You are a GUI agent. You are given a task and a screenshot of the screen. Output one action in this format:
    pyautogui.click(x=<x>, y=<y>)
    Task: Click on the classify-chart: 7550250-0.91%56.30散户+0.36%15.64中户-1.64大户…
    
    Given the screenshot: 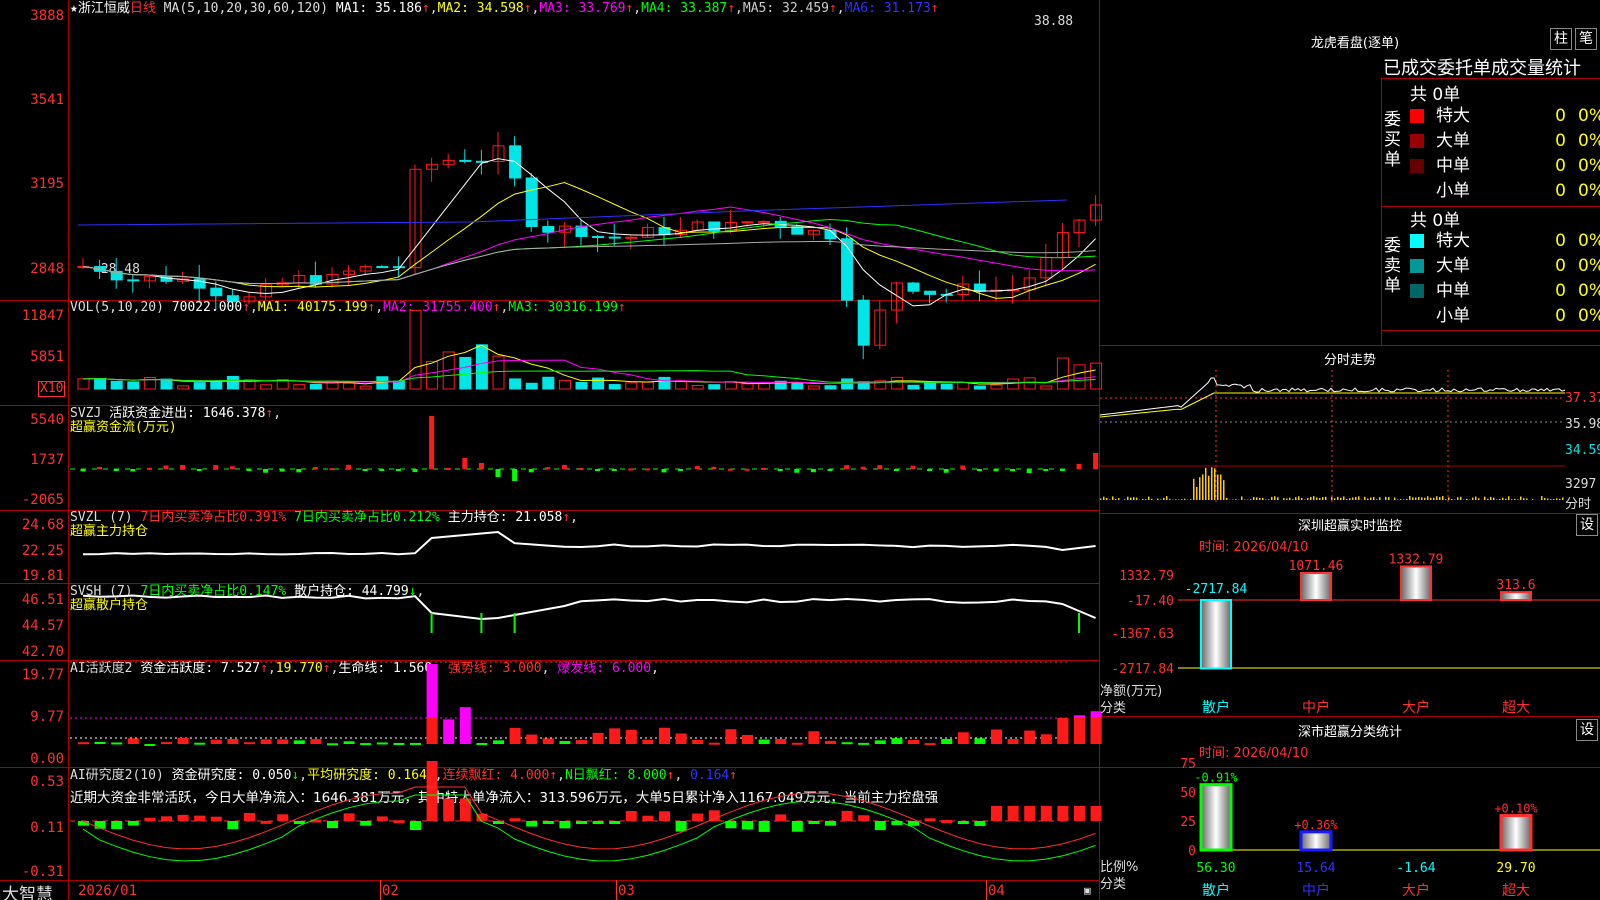 What is the action you would take?
    pyautogui.click(x=1350, y=827)
    